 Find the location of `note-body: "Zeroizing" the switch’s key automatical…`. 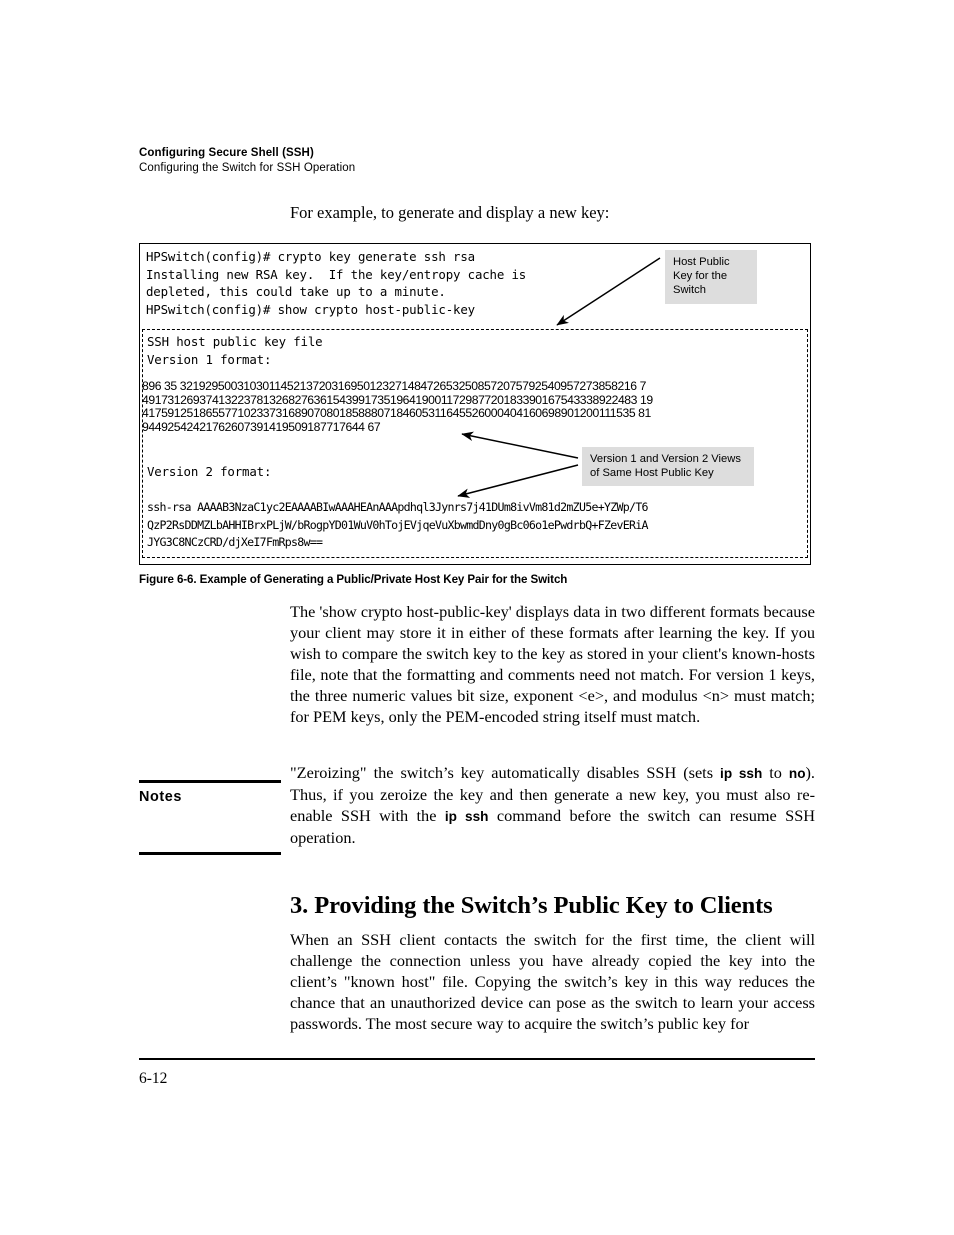

note-body: "Zeroizing" the switch’s key automatical… is located at coordinates (552, 806).